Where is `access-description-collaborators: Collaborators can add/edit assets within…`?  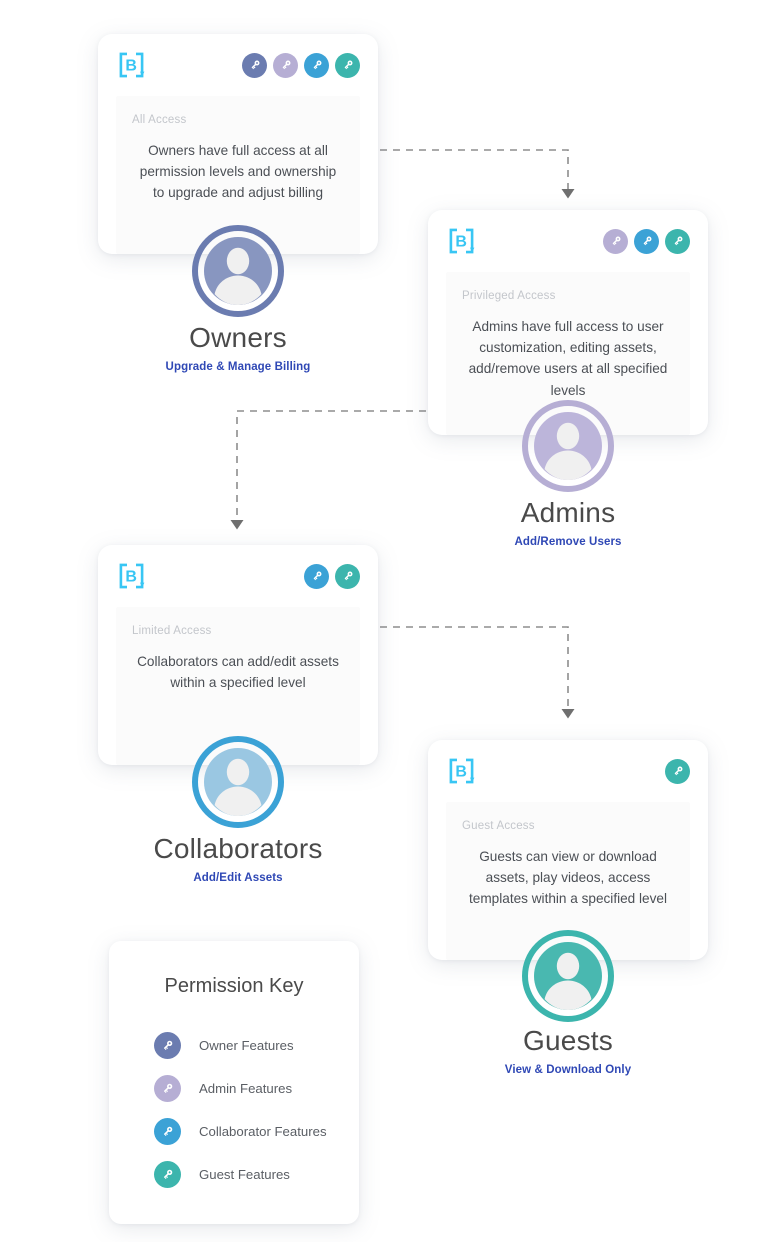
access-description-collaborators: Collaborators can add/edit assets within… is located at coordinates (238, 672).